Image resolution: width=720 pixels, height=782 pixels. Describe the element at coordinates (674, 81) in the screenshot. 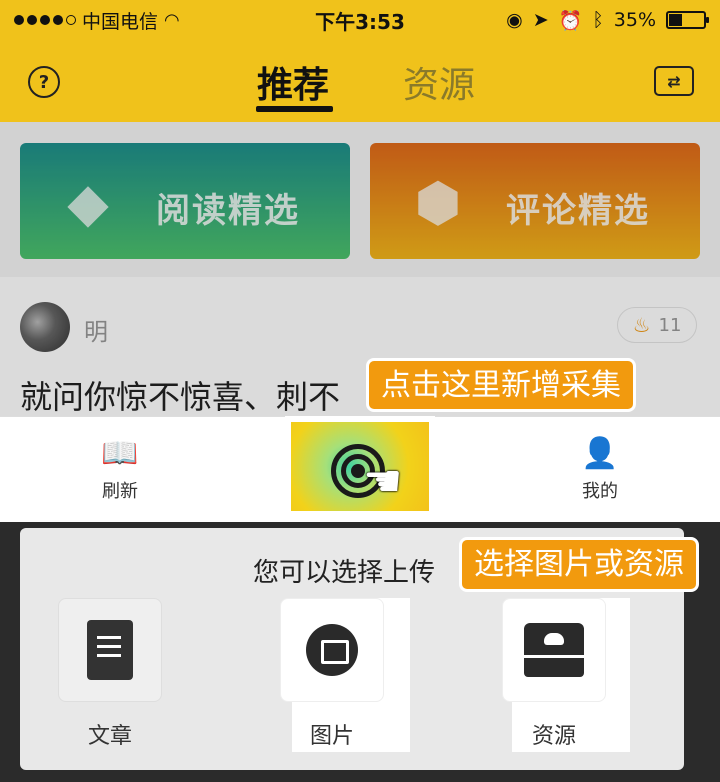

I see `swap-icon: ⇄` at that location.